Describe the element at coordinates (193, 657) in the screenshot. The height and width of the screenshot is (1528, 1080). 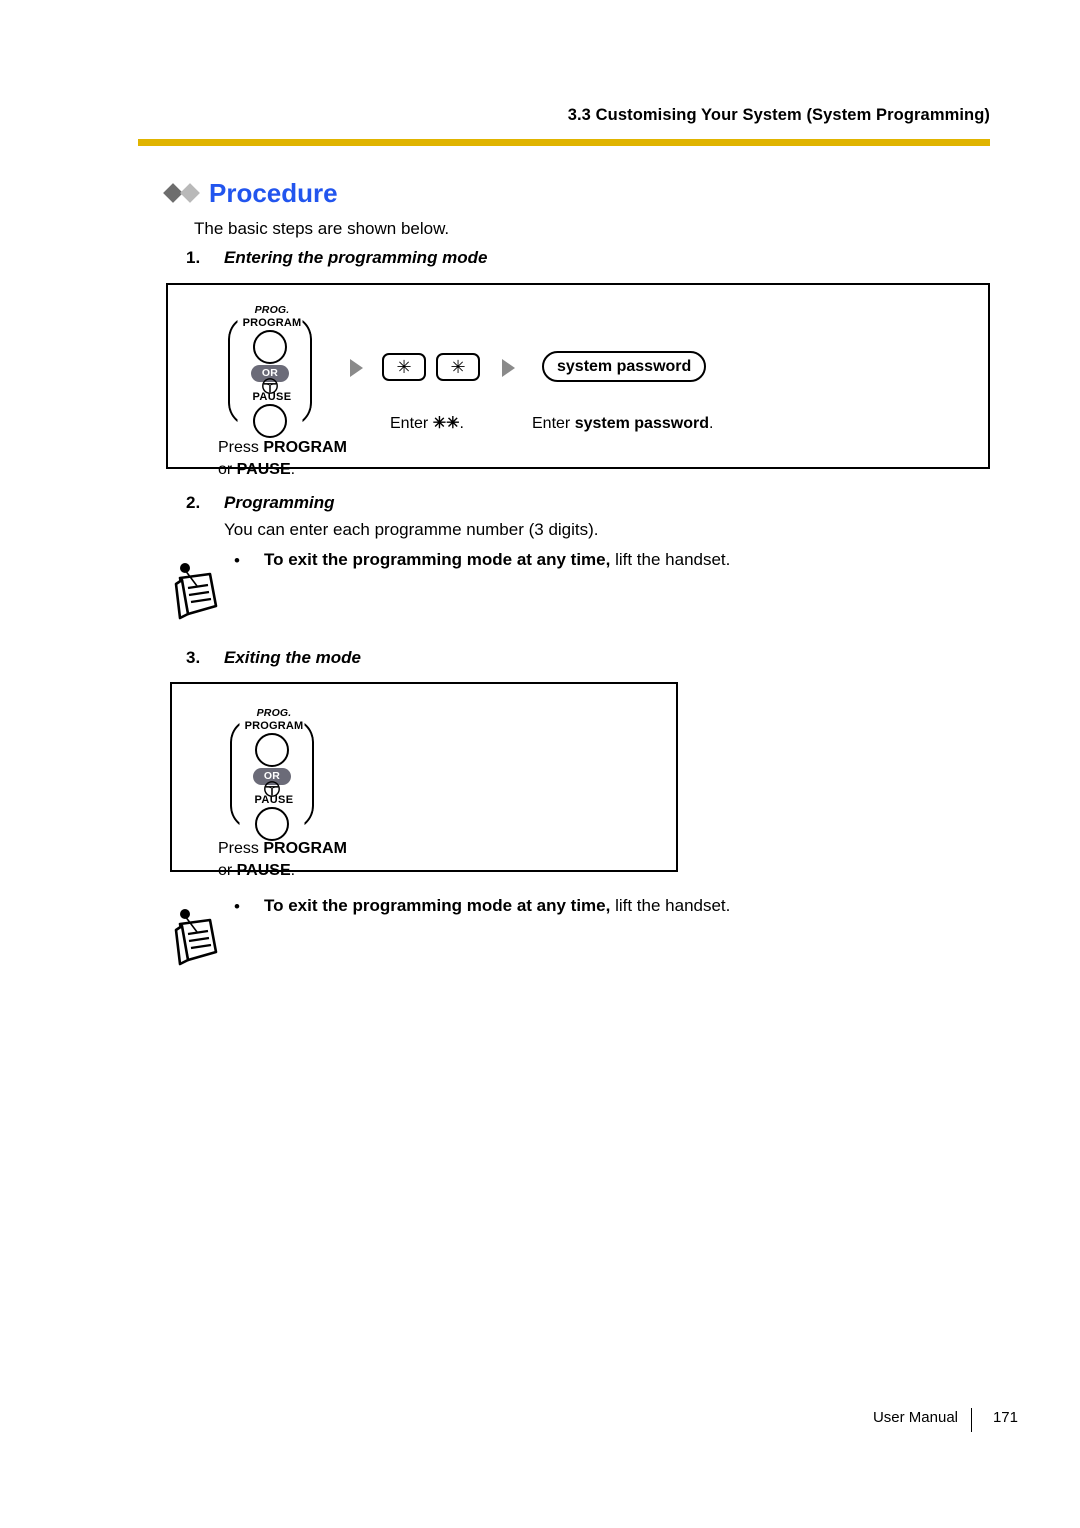
I see `step-3-number: 3.` at that location.